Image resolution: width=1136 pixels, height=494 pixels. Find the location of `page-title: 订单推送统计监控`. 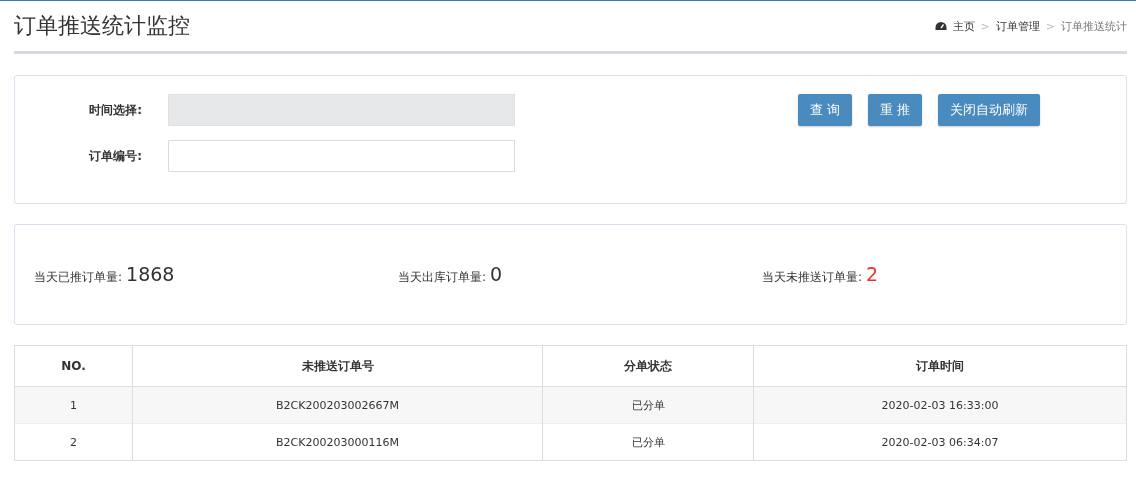

page-title: 订单推送统计监控 is located at coordinates (102, 26).